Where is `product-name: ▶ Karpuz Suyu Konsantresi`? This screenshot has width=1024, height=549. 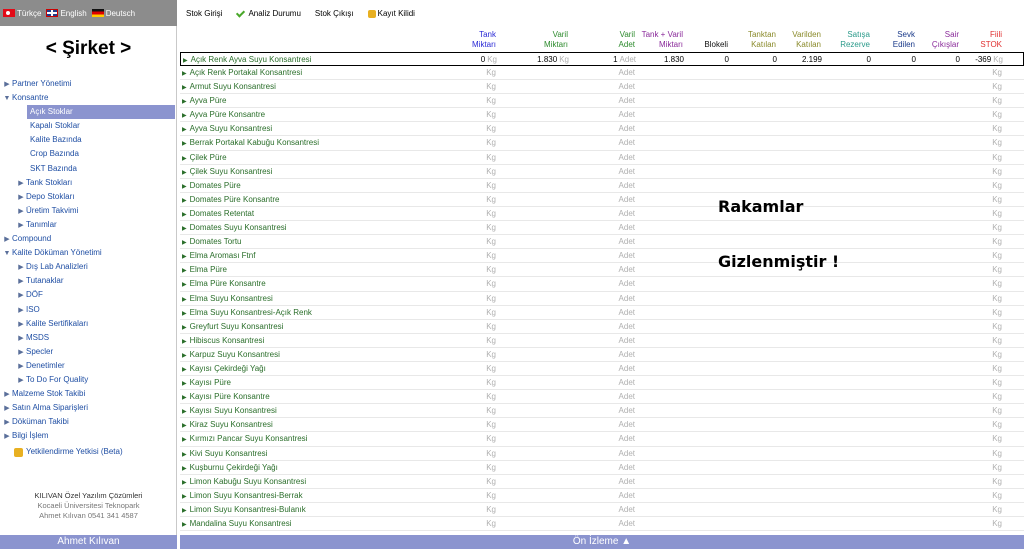
product-name: ▶ Karpuz Suyu Konsantresi is located at coordinates (231, 355).